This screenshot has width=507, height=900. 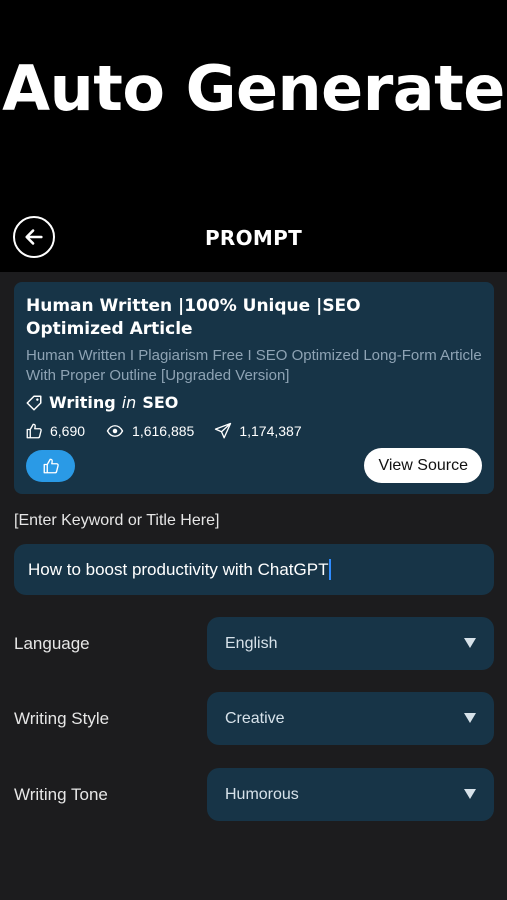 I want to click on writing-style-label: Writing Style, so click(x=62, y=718).